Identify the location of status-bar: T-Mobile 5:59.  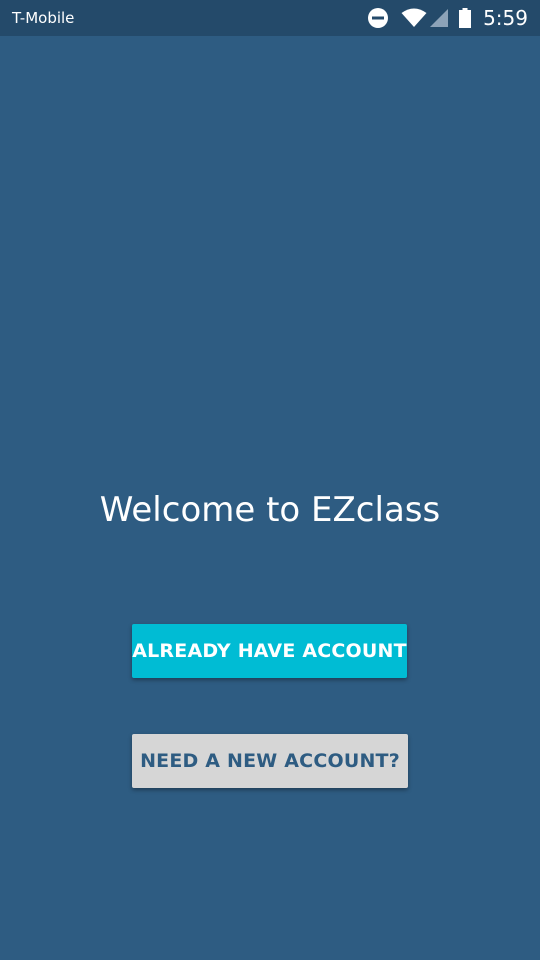
(270, 18).